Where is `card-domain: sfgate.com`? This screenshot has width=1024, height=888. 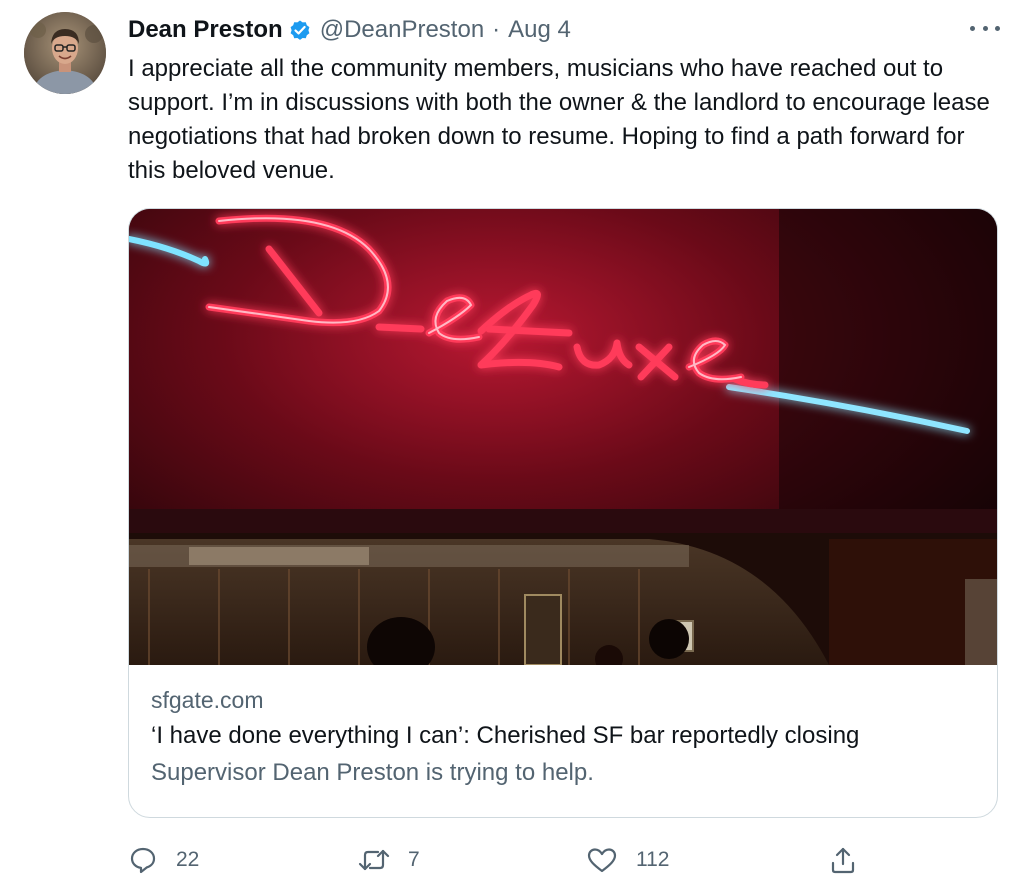 card-domain: sfgate.com is located at coordinates (207, 700).